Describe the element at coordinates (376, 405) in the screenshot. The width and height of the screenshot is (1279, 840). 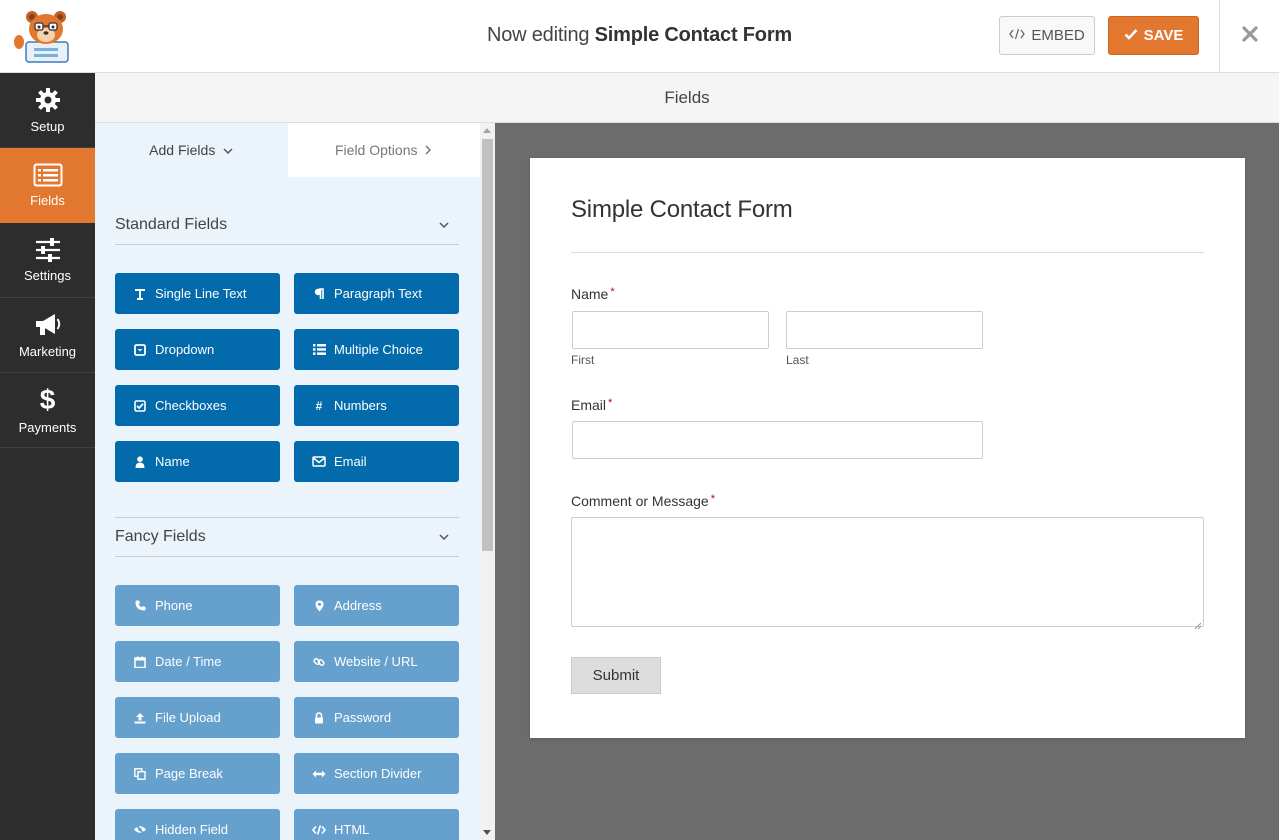
I see `field-button-numbers: # Numbers` at that location.